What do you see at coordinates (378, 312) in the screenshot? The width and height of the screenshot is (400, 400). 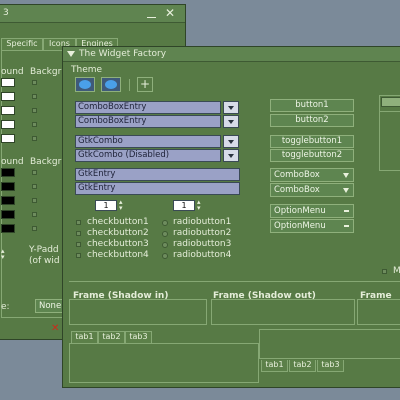 I see `frame-cut` at bounding box center [378, 312].